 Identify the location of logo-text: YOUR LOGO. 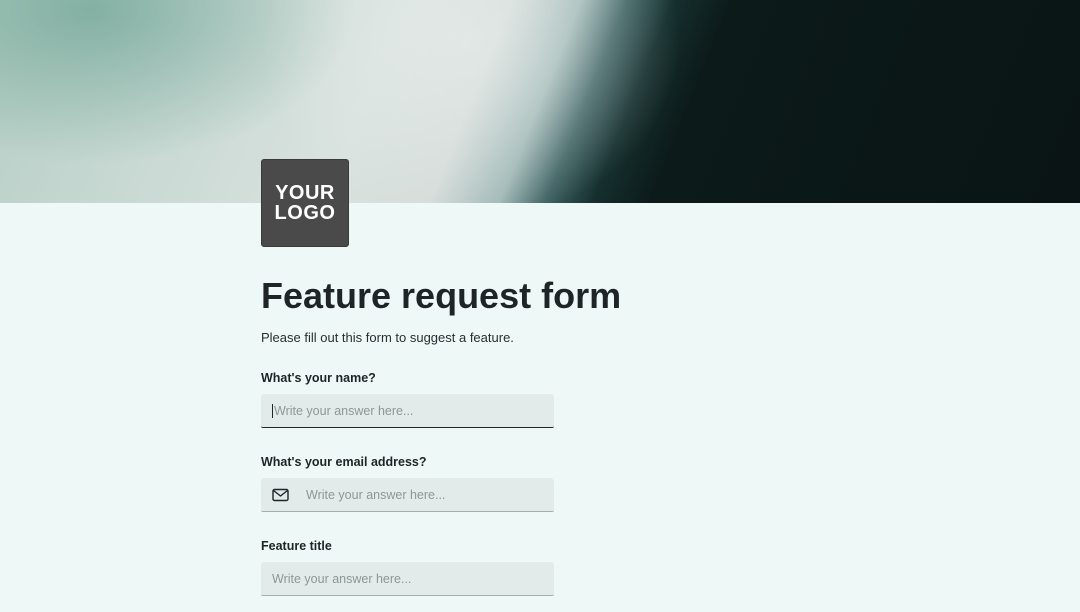
(305, 203).